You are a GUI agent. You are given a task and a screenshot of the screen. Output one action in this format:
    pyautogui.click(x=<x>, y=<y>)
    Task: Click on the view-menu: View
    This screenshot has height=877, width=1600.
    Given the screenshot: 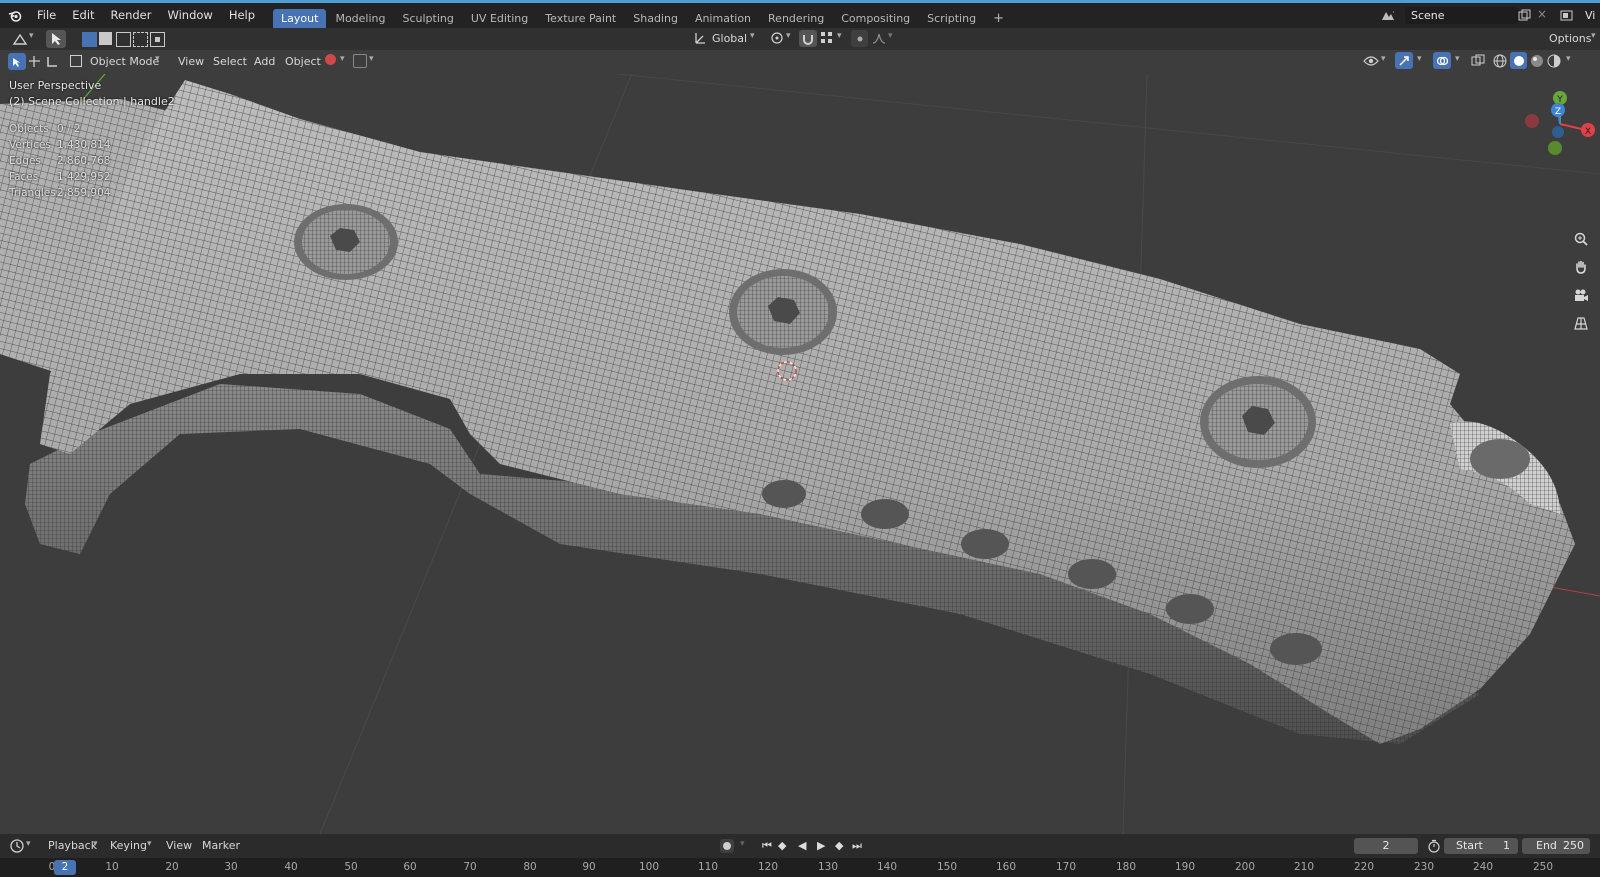 What is the action you would take?
    pyautogui.click(x=191, y=62)
    